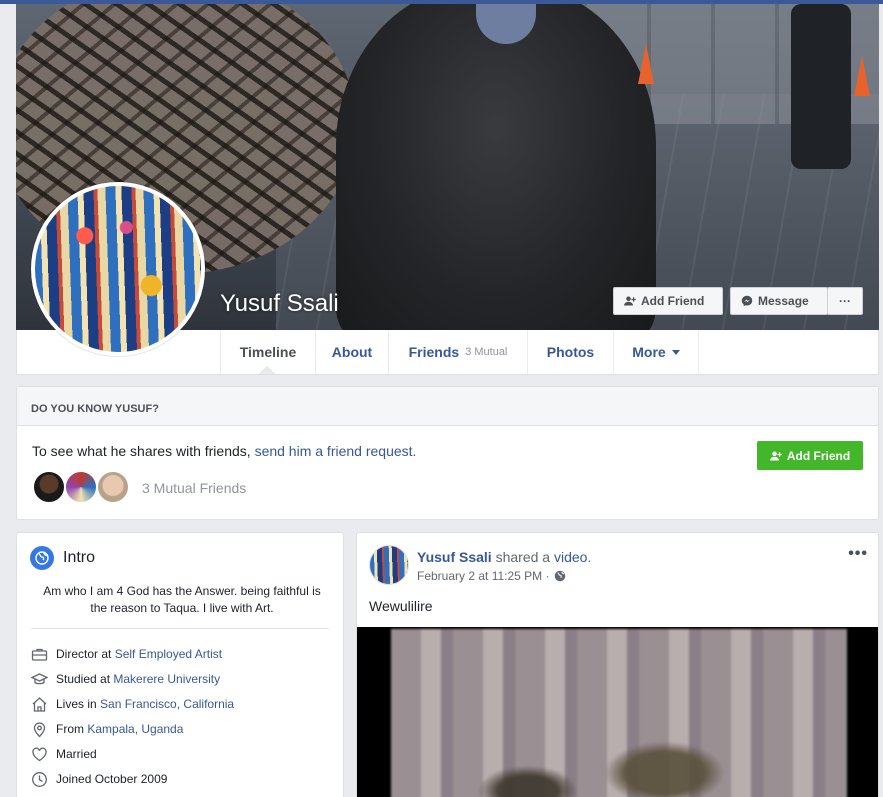  I want to click on intro-item-joined: Joined October 2009, so click(99, 779).